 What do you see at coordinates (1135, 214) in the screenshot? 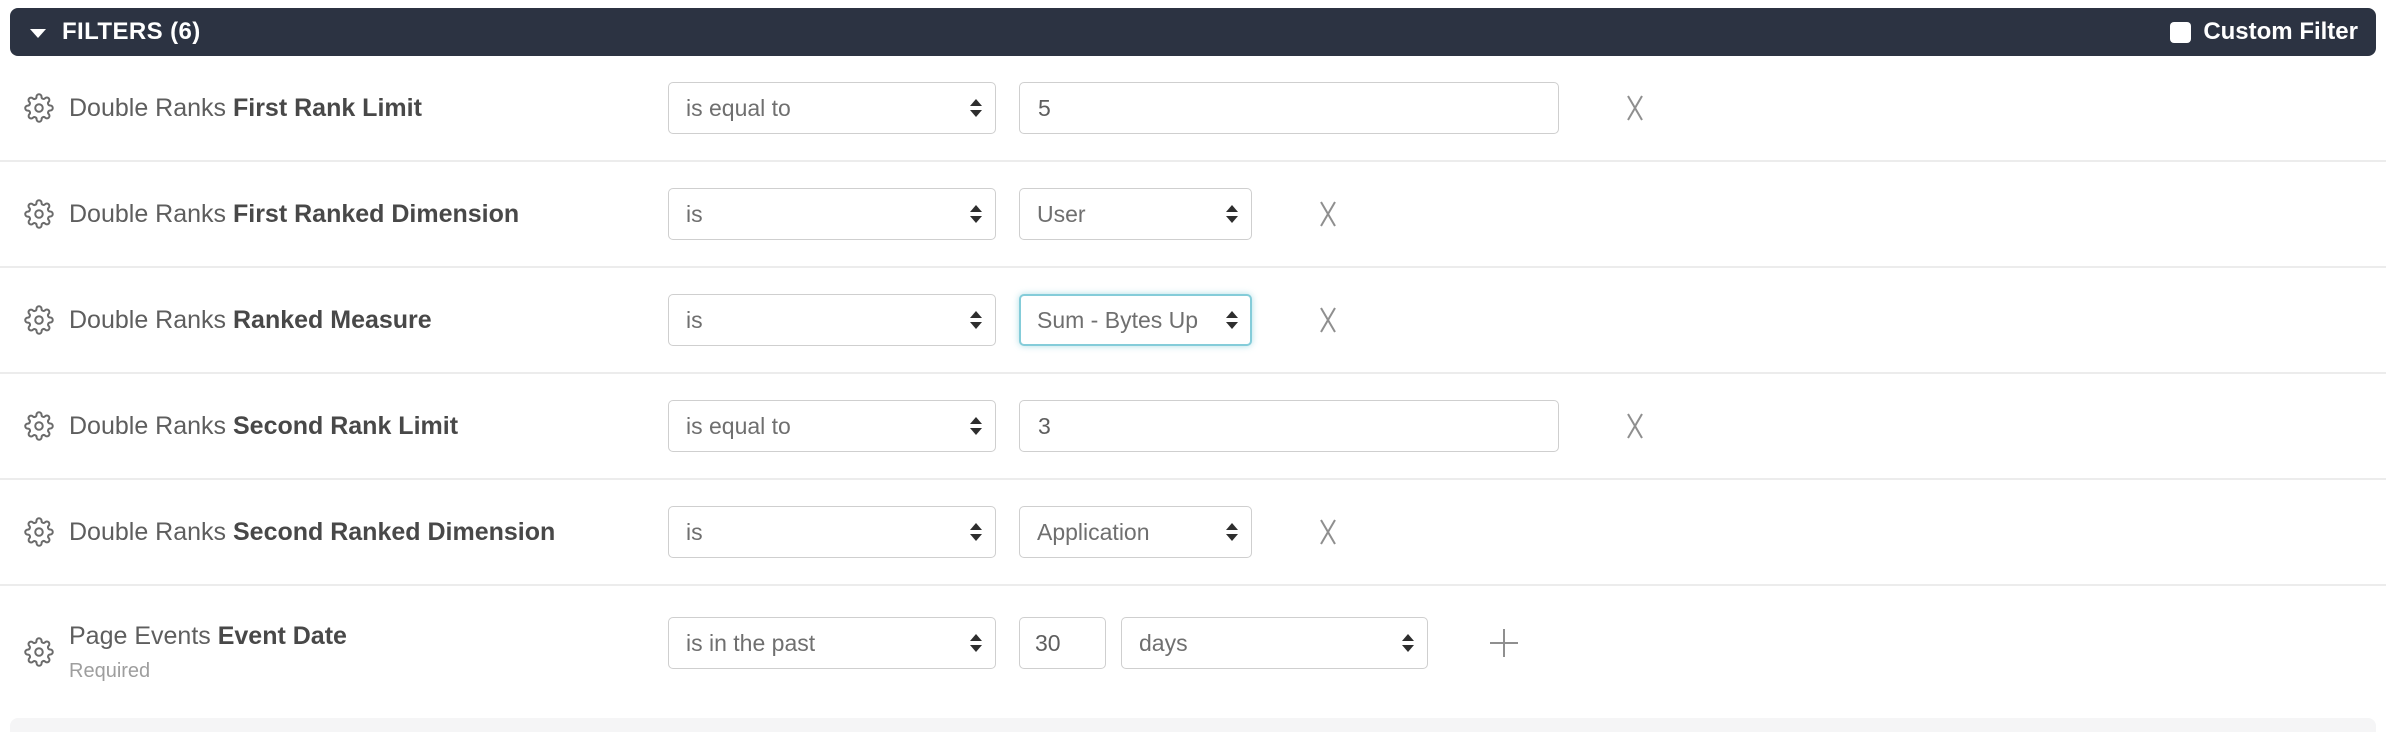
I see `filter-value-select: User` at bounding box center [1135, 214].